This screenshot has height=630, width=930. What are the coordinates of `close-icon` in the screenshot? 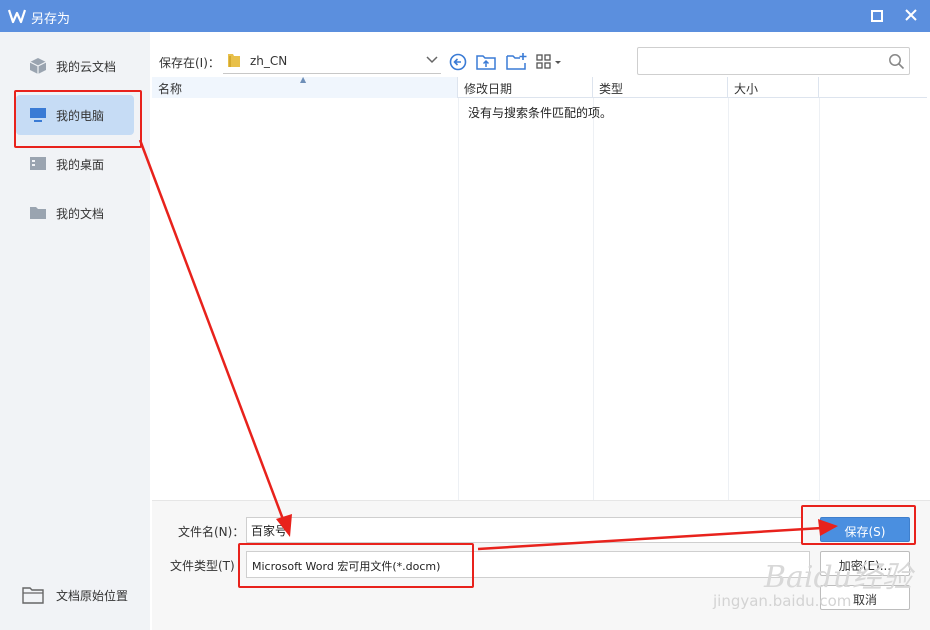 It's located at (911, 16).